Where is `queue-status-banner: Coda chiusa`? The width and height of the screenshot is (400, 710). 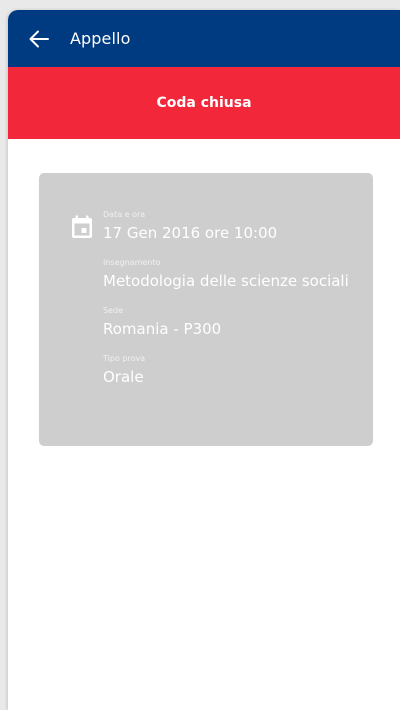
queue-status-banner: Coda chiusa is located at coordinates (204, 103).